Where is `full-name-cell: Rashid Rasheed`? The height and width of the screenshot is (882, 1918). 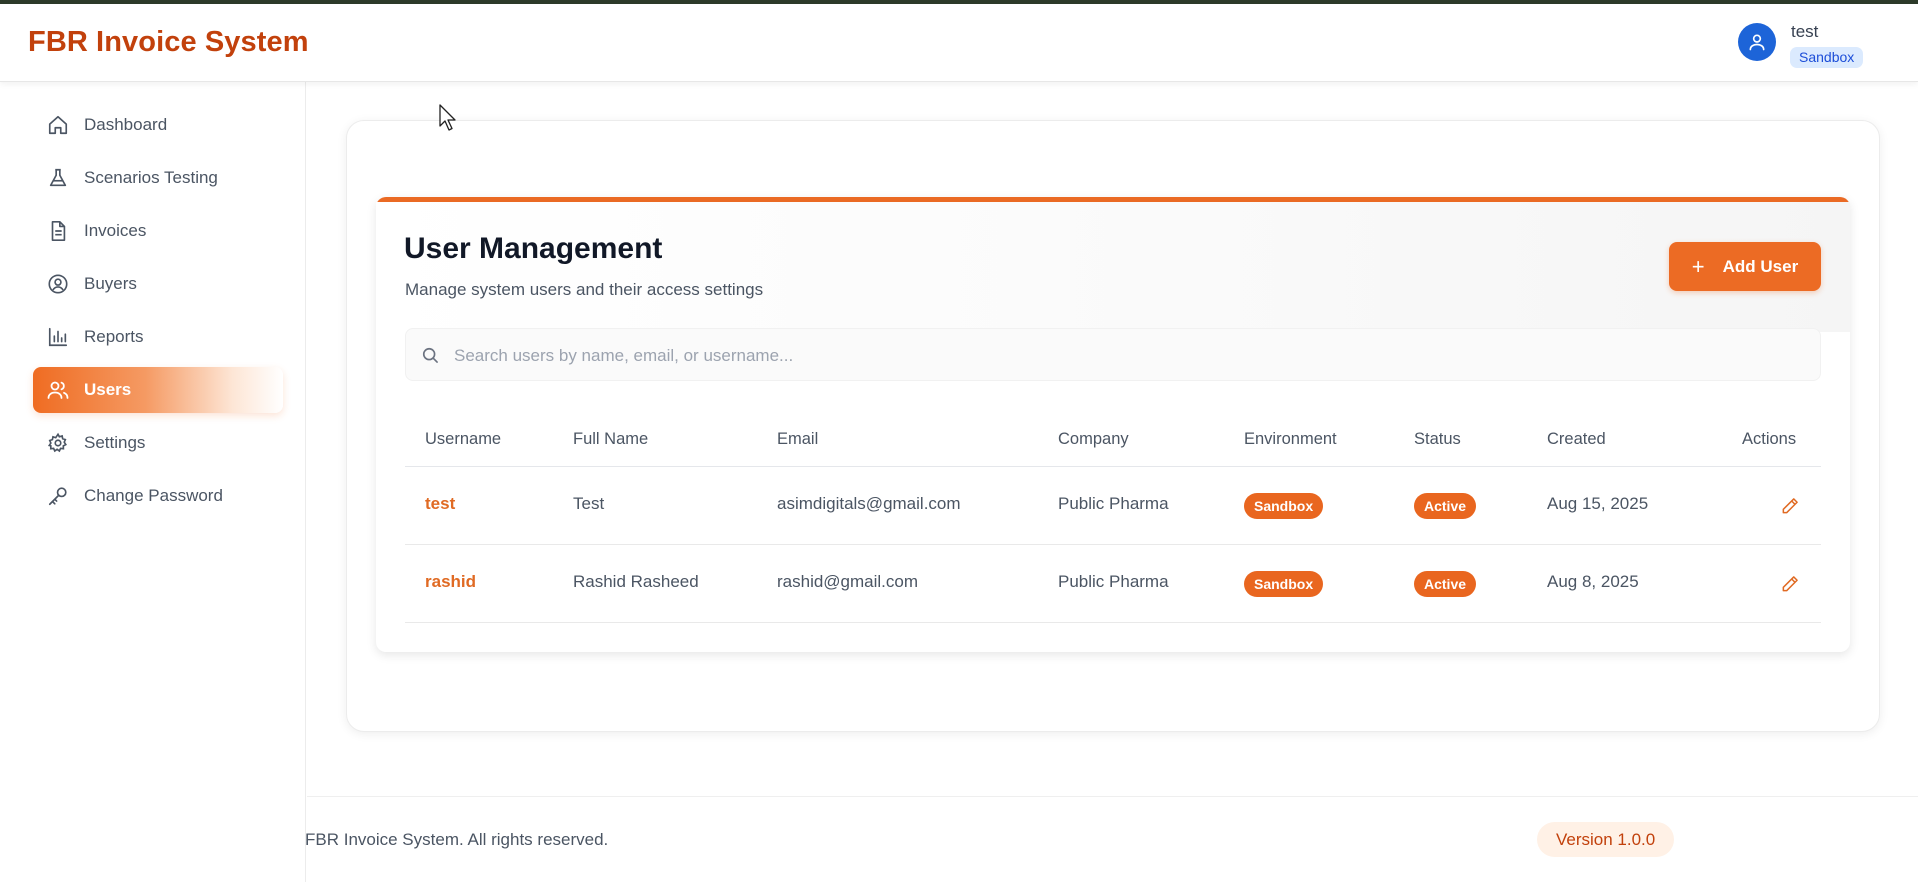 full-name-cell: Rashid Rasheed is located at coordinates (636, 581).